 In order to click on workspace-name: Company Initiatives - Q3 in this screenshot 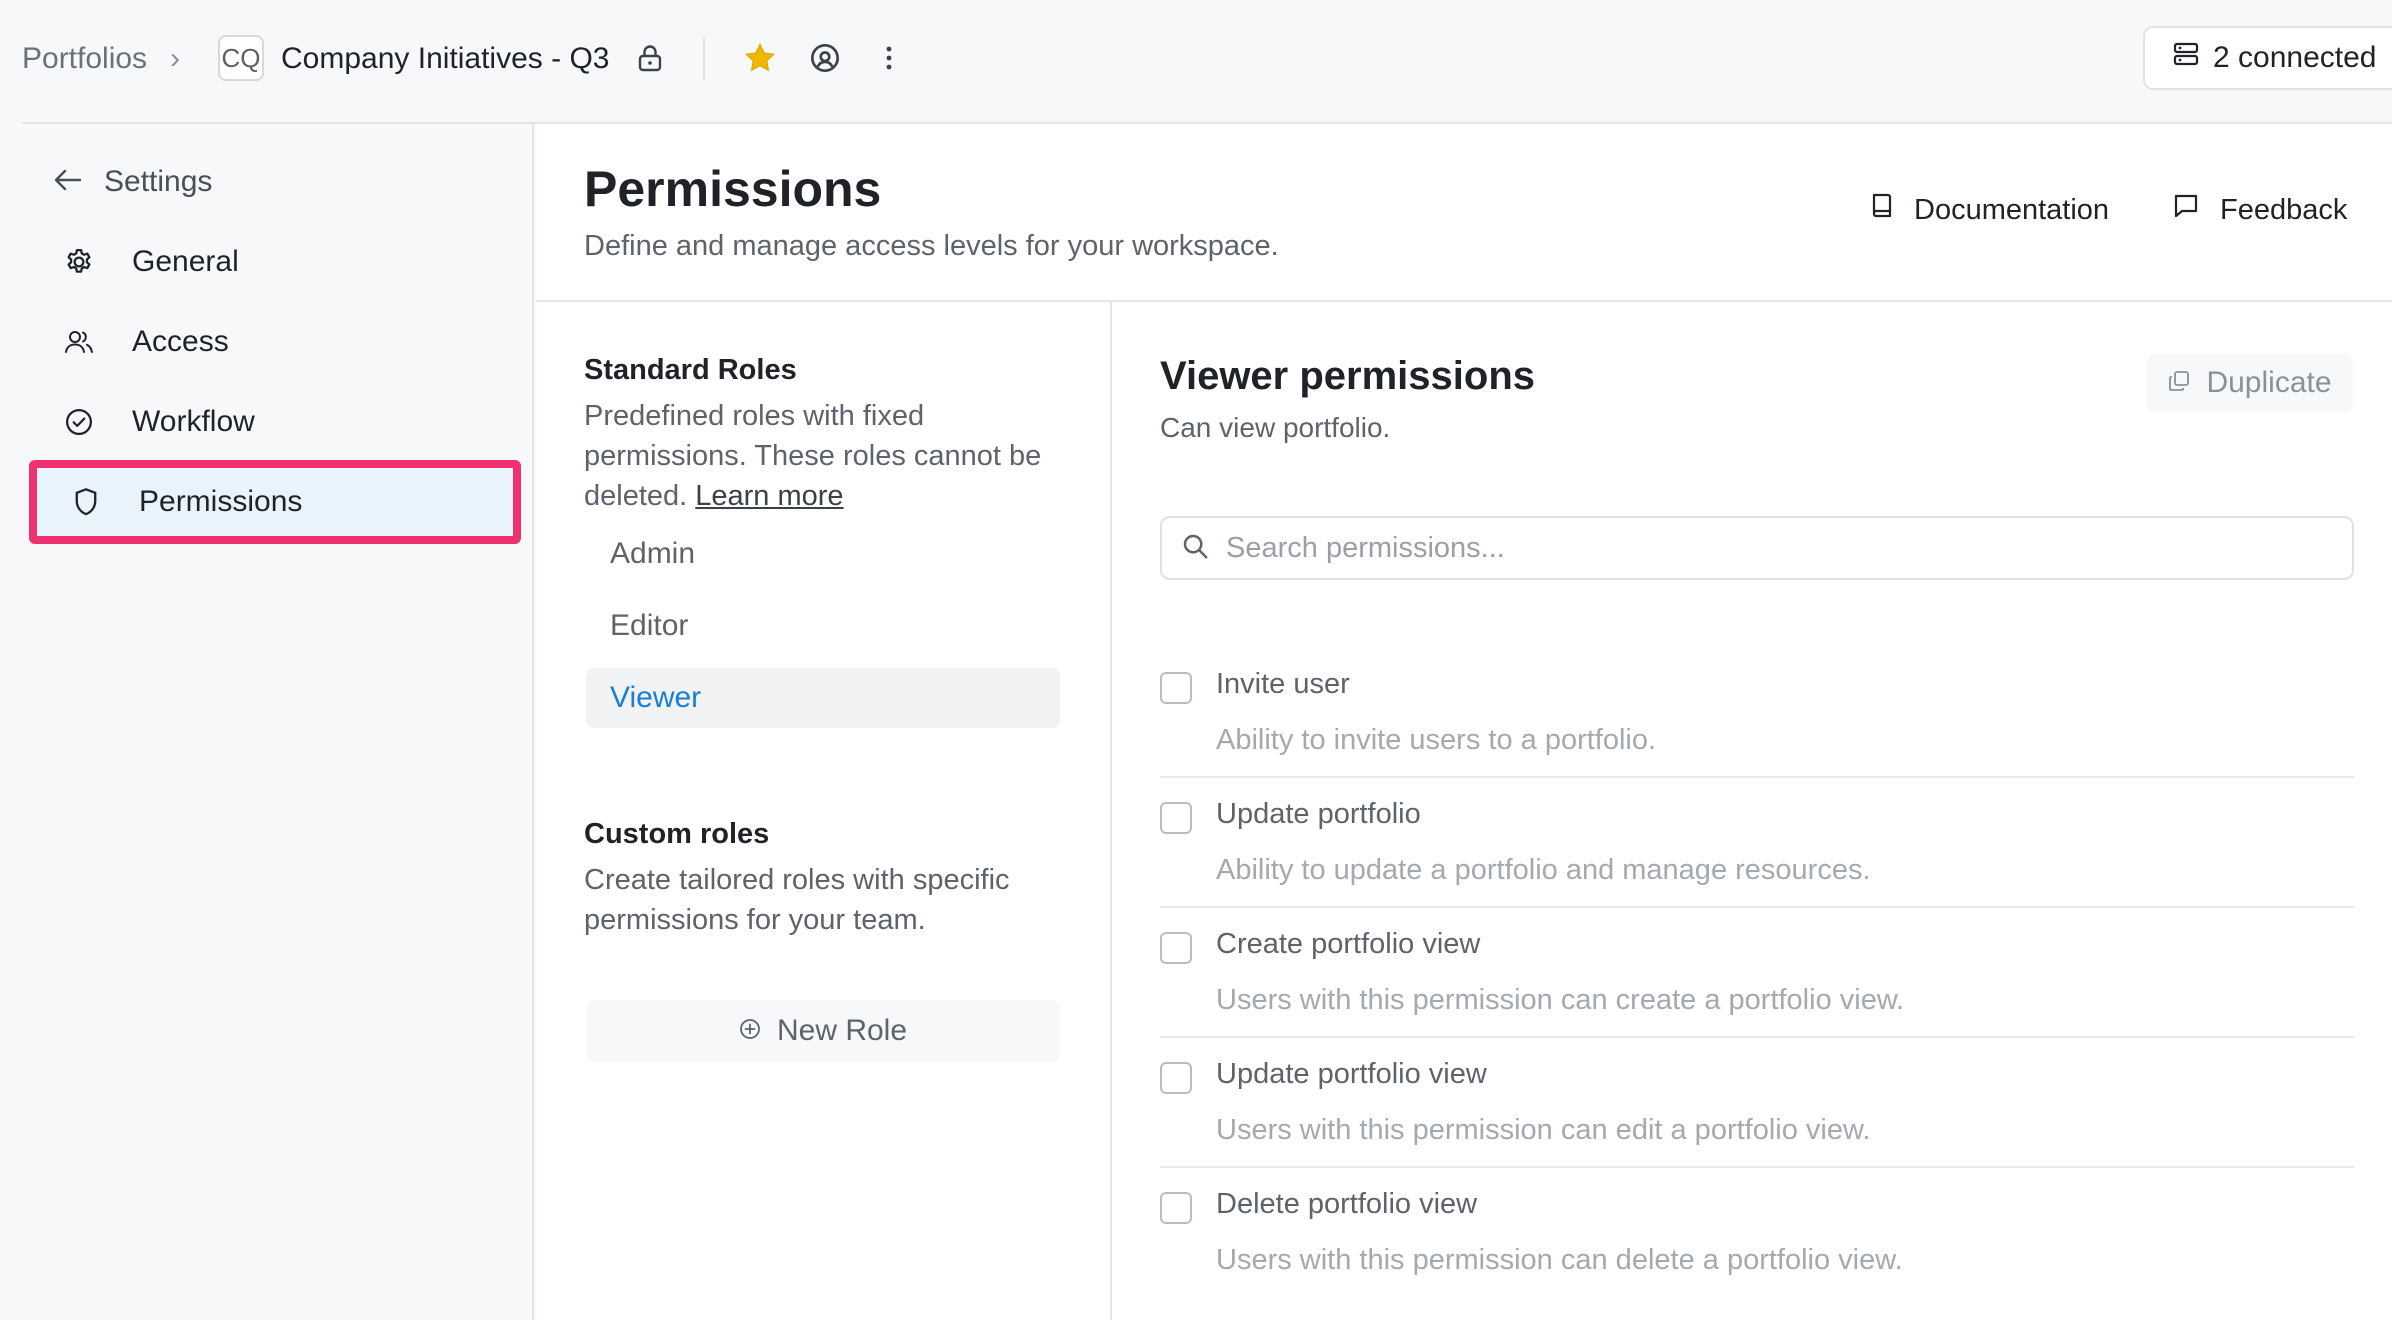, I will do `click(445, 59)`.